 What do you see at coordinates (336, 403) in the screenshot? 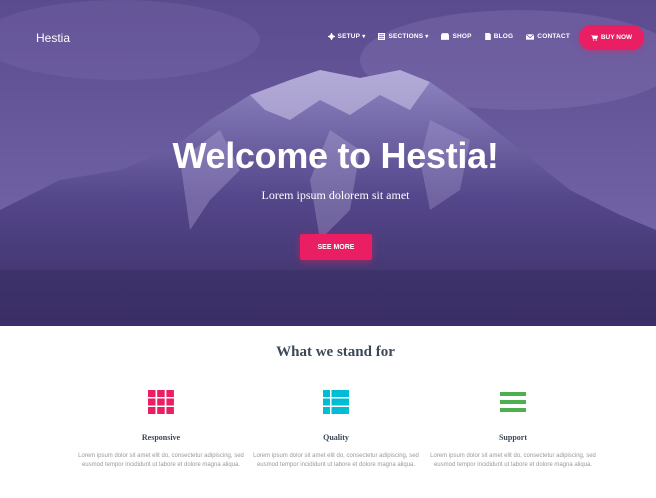
I see `list-icon` at bounding box center [336, 403].